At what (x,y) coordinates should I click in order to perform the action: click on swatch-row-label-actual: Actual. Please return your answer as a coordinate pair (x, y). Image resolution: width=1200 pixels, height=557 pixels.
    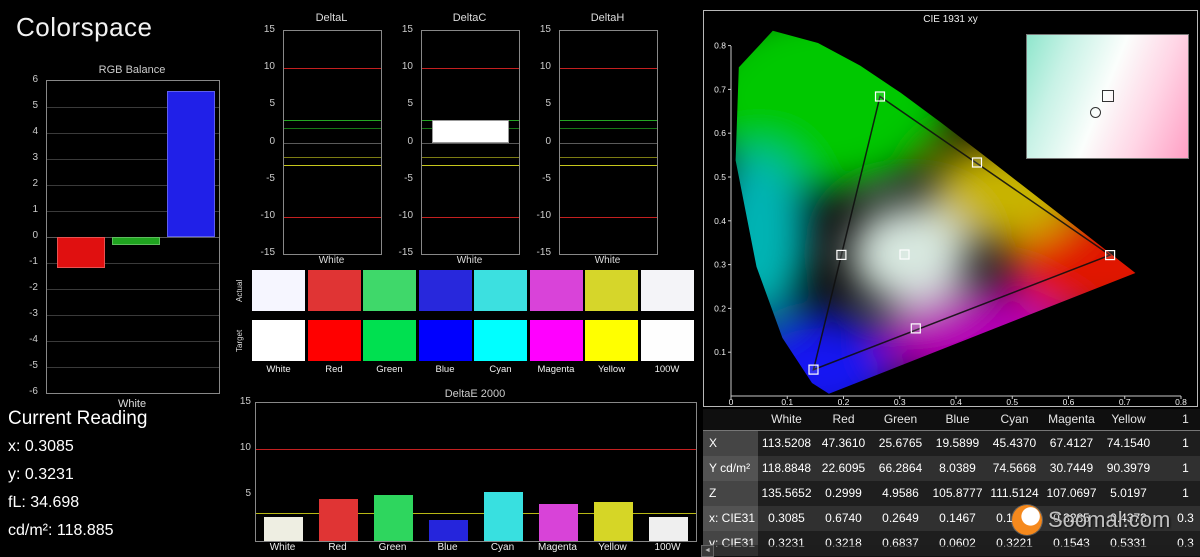
    Looking at the image, I should click on (239, 290).